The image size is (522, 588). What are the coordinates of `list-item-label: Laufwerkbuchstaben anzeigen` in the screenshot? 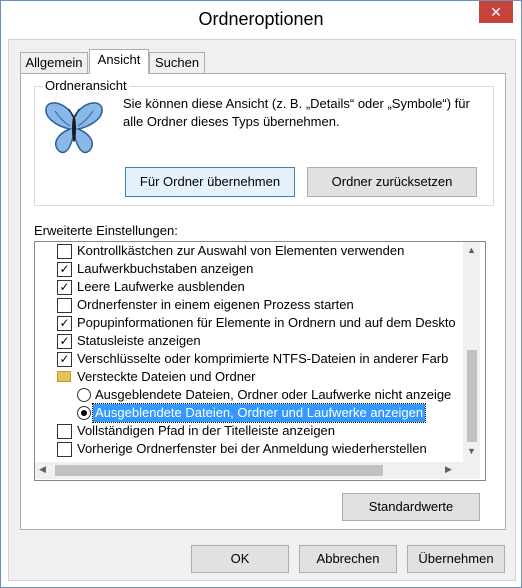 It's located at (165, 268).